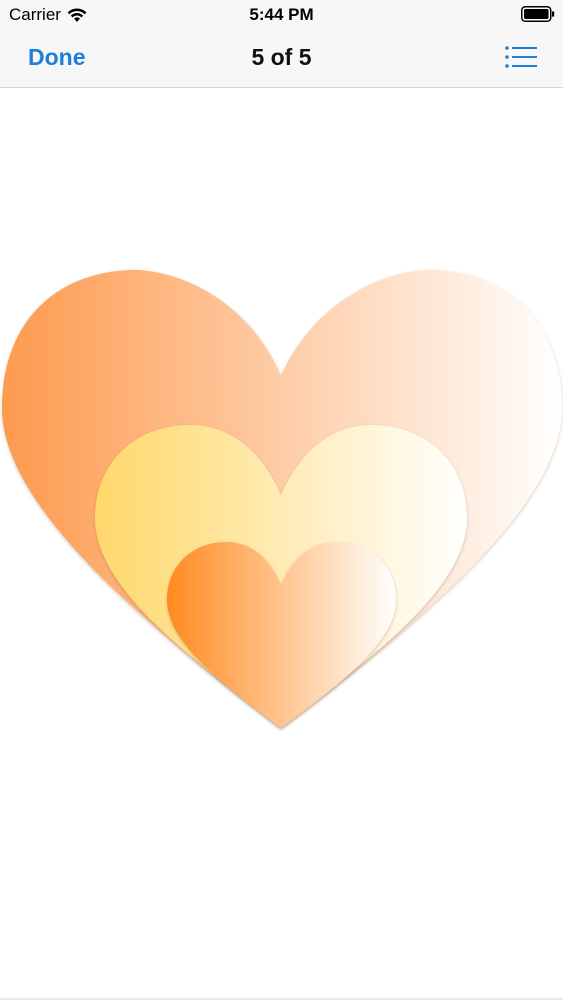 This screenshot has width=563, height=1000. I want to click on status-time: 5:44 PM, so click(281, 14).